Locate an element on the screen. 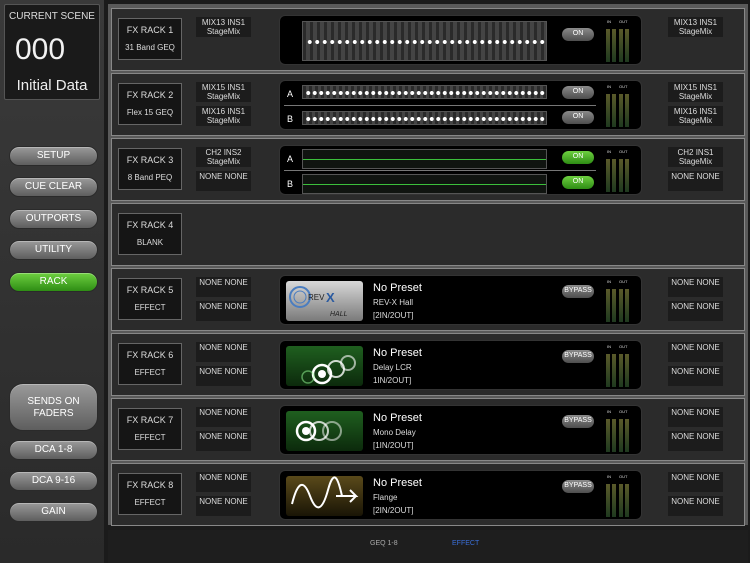  geq-a-faders is located at coordinates (424, 92).